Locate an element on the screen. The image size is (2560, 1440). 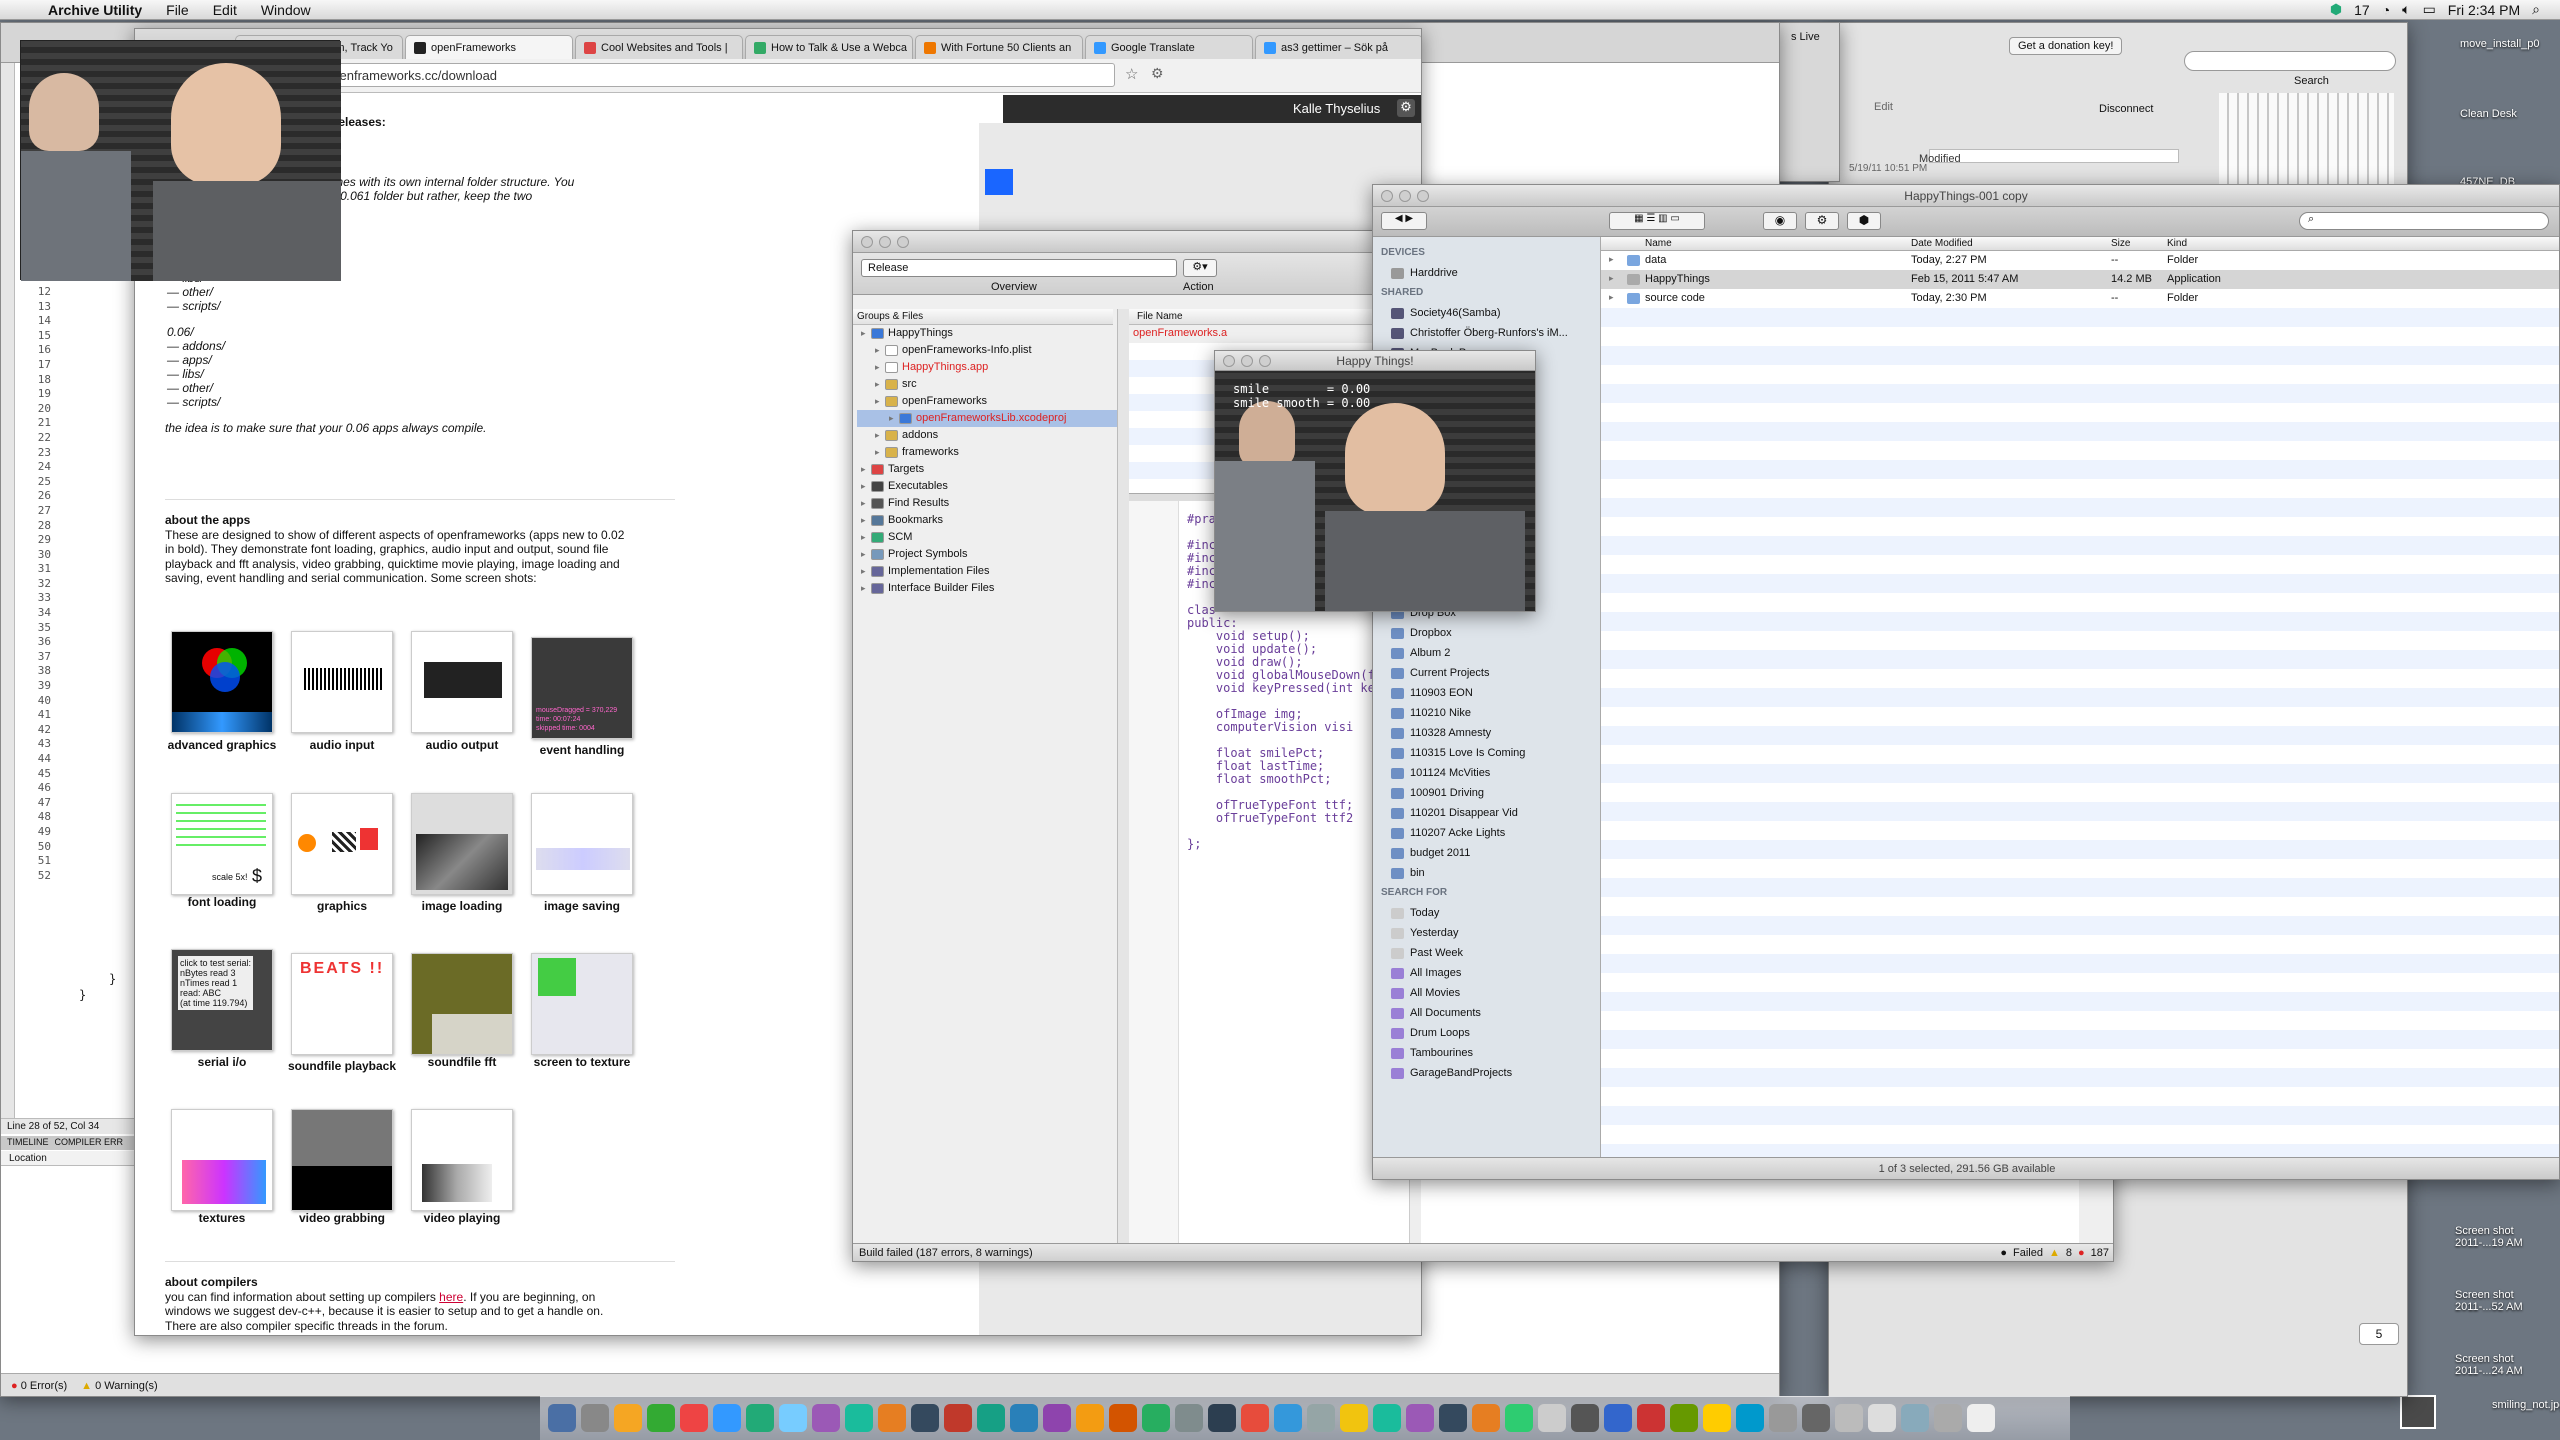
url-field: www.openframeworks.cc/download is located at coordinates (700, 75).